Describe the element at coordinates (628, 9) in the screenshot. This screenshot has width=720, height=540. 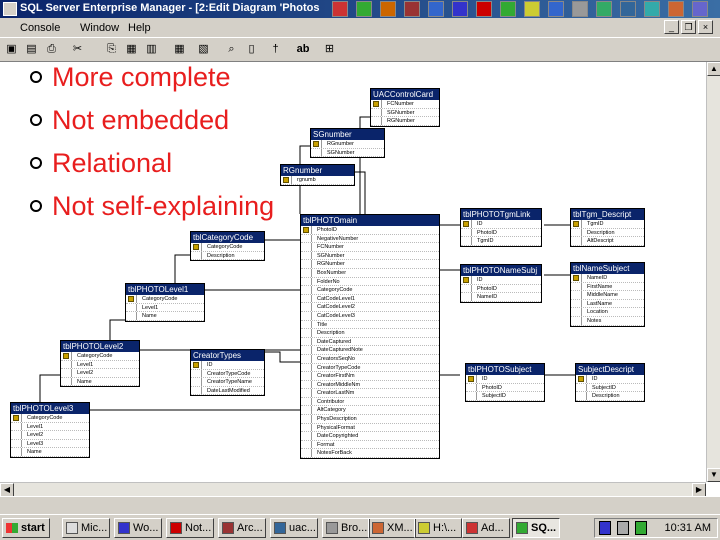
I see `explorer-icon` at that location.